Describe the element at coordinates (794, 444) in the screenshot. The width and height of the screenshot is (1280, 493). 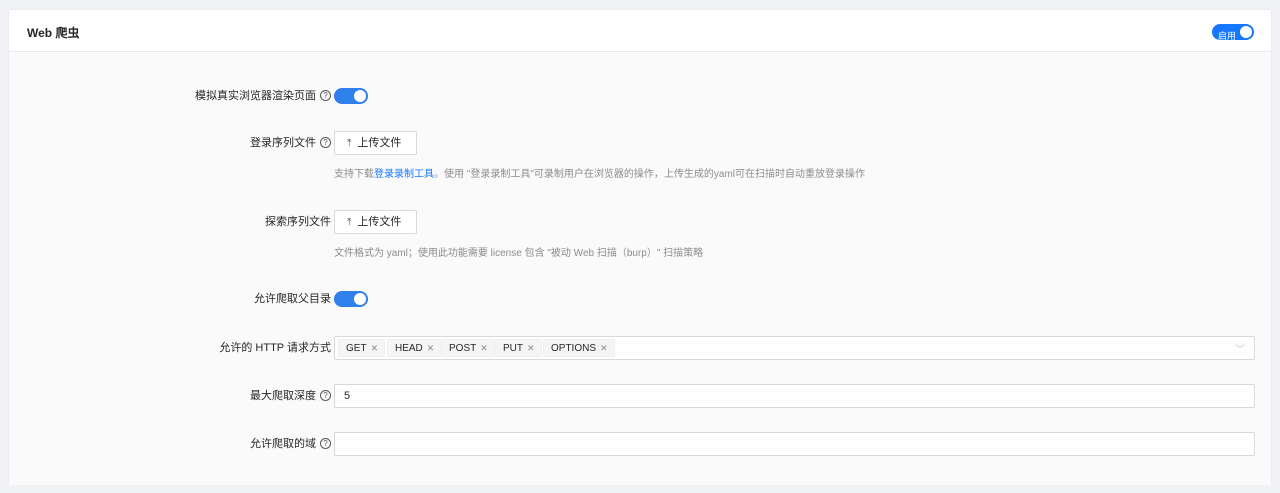
I see `allowed-domains-input` at that location.